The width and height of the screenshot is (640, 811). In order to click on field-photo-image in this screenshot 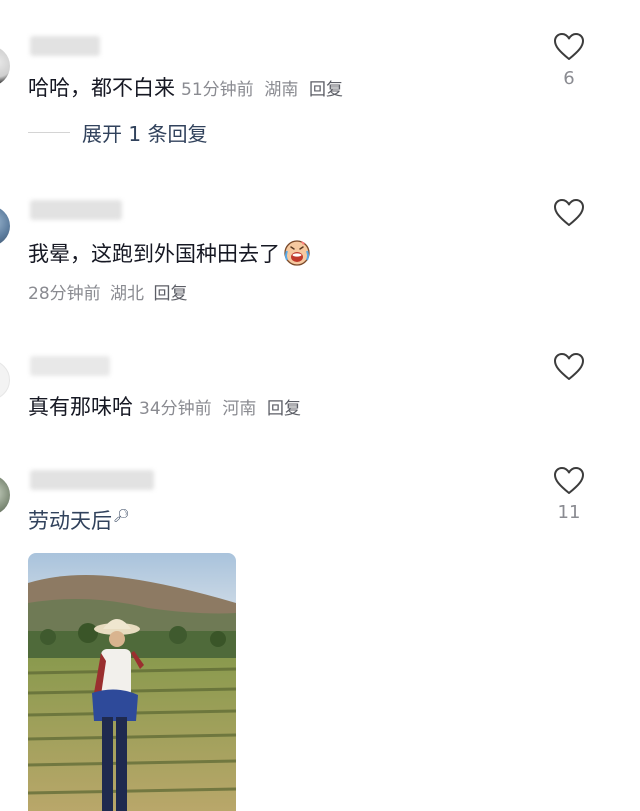, I will do `click(132, 682)`.